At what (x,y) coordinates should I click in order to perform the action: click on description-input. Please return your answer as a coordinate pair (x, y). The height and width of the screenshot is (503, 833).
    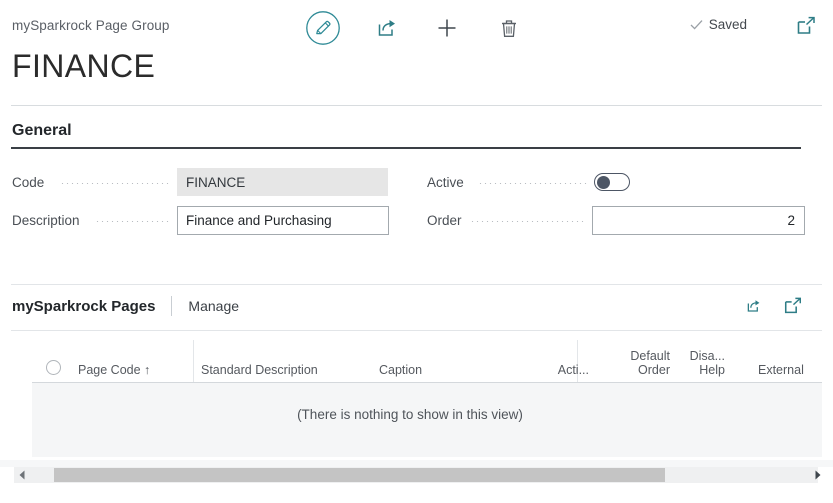
    Looking at the image, I should click on (283, 220).